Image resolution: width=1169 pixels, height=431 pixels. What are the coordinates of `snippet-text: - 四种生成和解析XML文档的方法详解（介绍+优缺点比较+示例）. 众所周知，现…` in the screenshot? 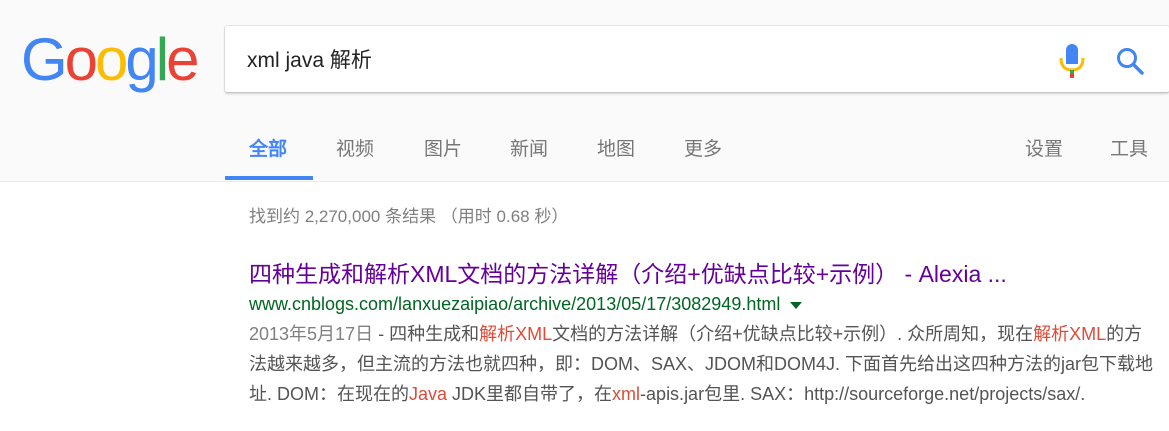 It's located at (701, 364).